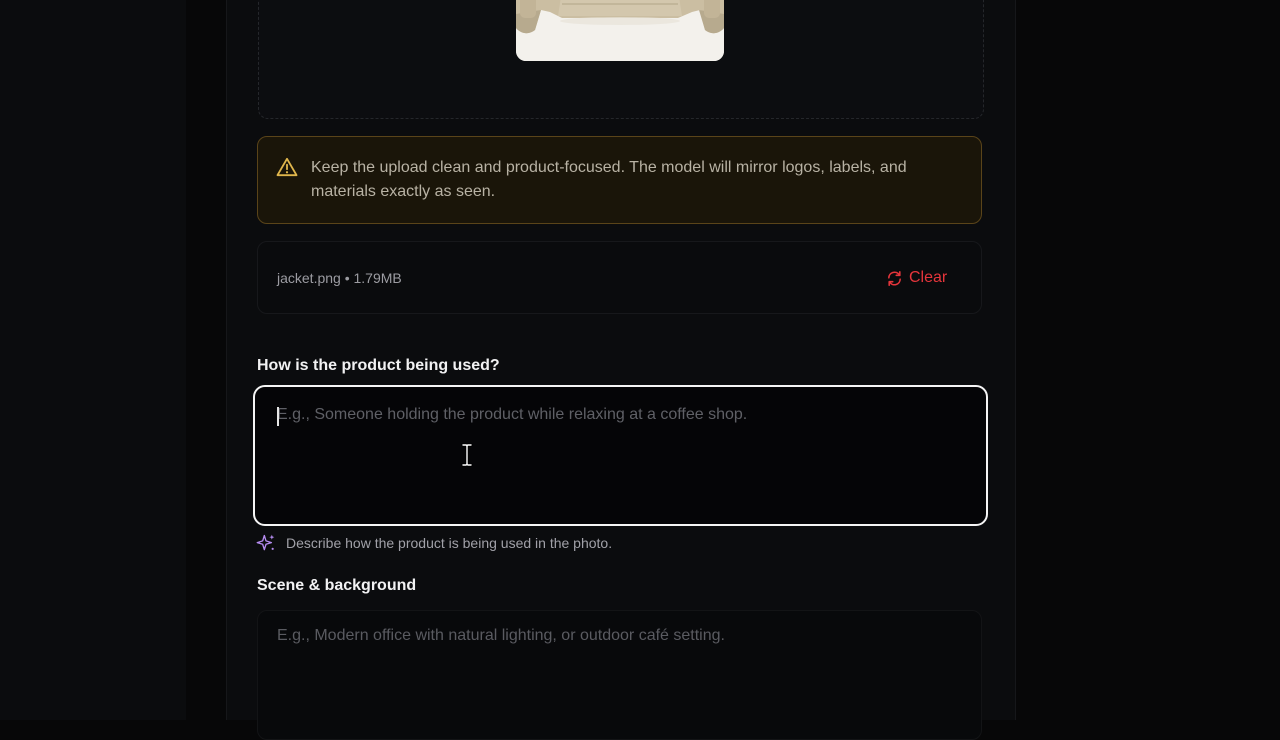 The height and width of the screenshot is (740, 1280). What do you see at coordinates (928, 277) in the screenshot?
I see `clear-button-label: Clear` at bounding box center [928, 277].